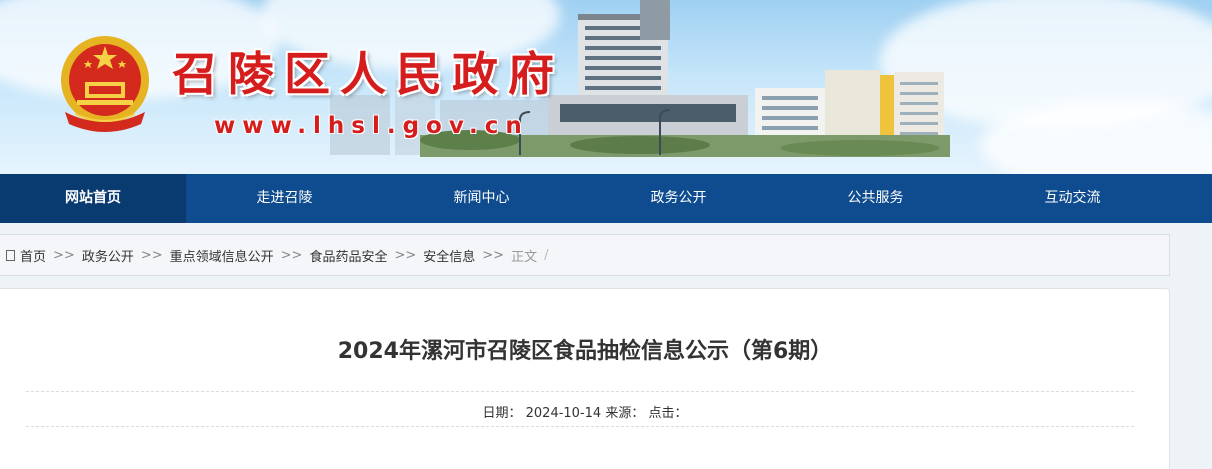 The image size is (1212, 469). Describe the element at coordinates (108, 255) in the screenshot. I see `breadcrumb-government-affairs: 政务公开` at that location.